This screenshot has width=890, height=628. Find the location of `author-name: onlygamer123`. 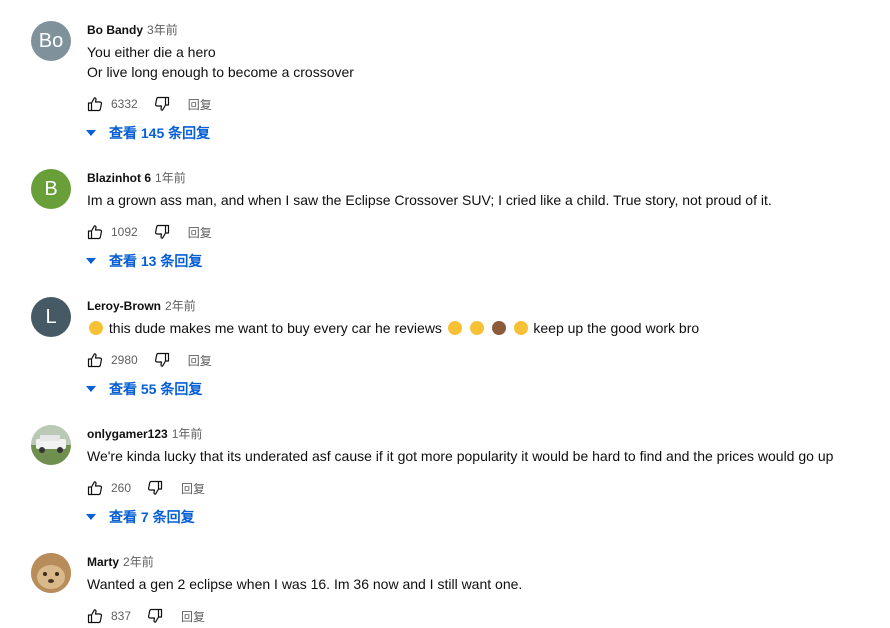

author-name: onlygamer123 is located at coordinates (127, 434).